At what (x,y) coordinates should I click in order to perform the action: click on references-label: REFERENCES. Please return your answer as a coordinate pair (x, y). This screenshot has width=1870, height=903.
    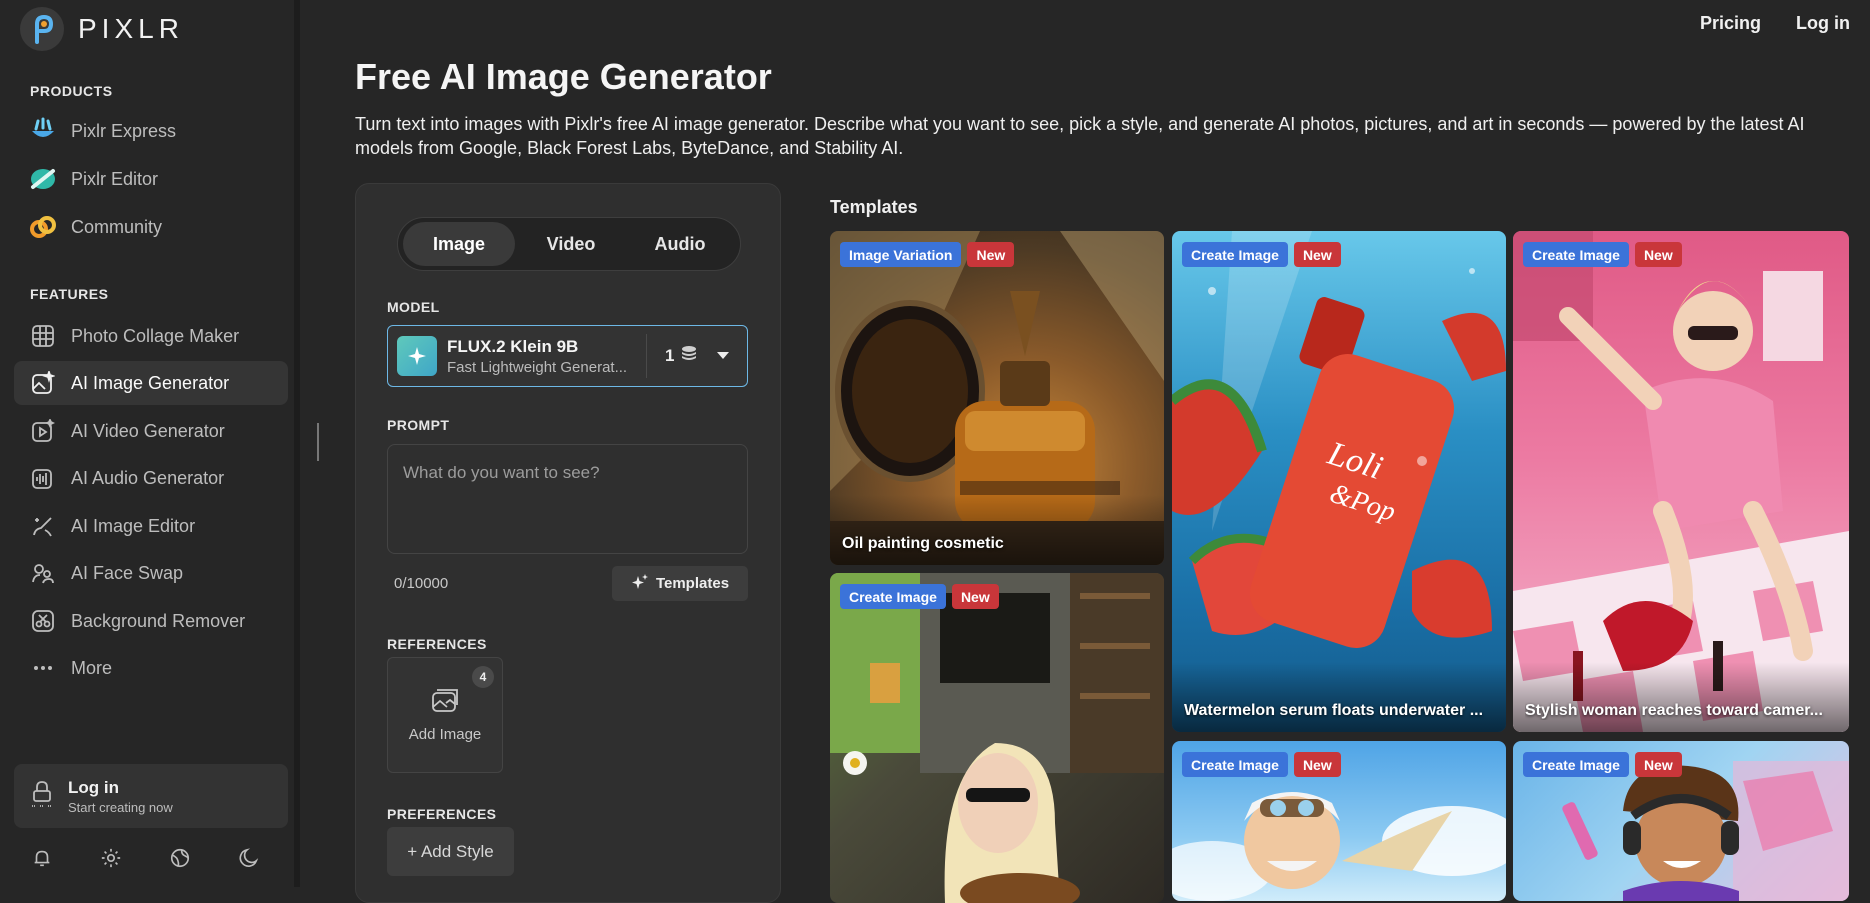
    Looking at the image, I should click on (437, 644).